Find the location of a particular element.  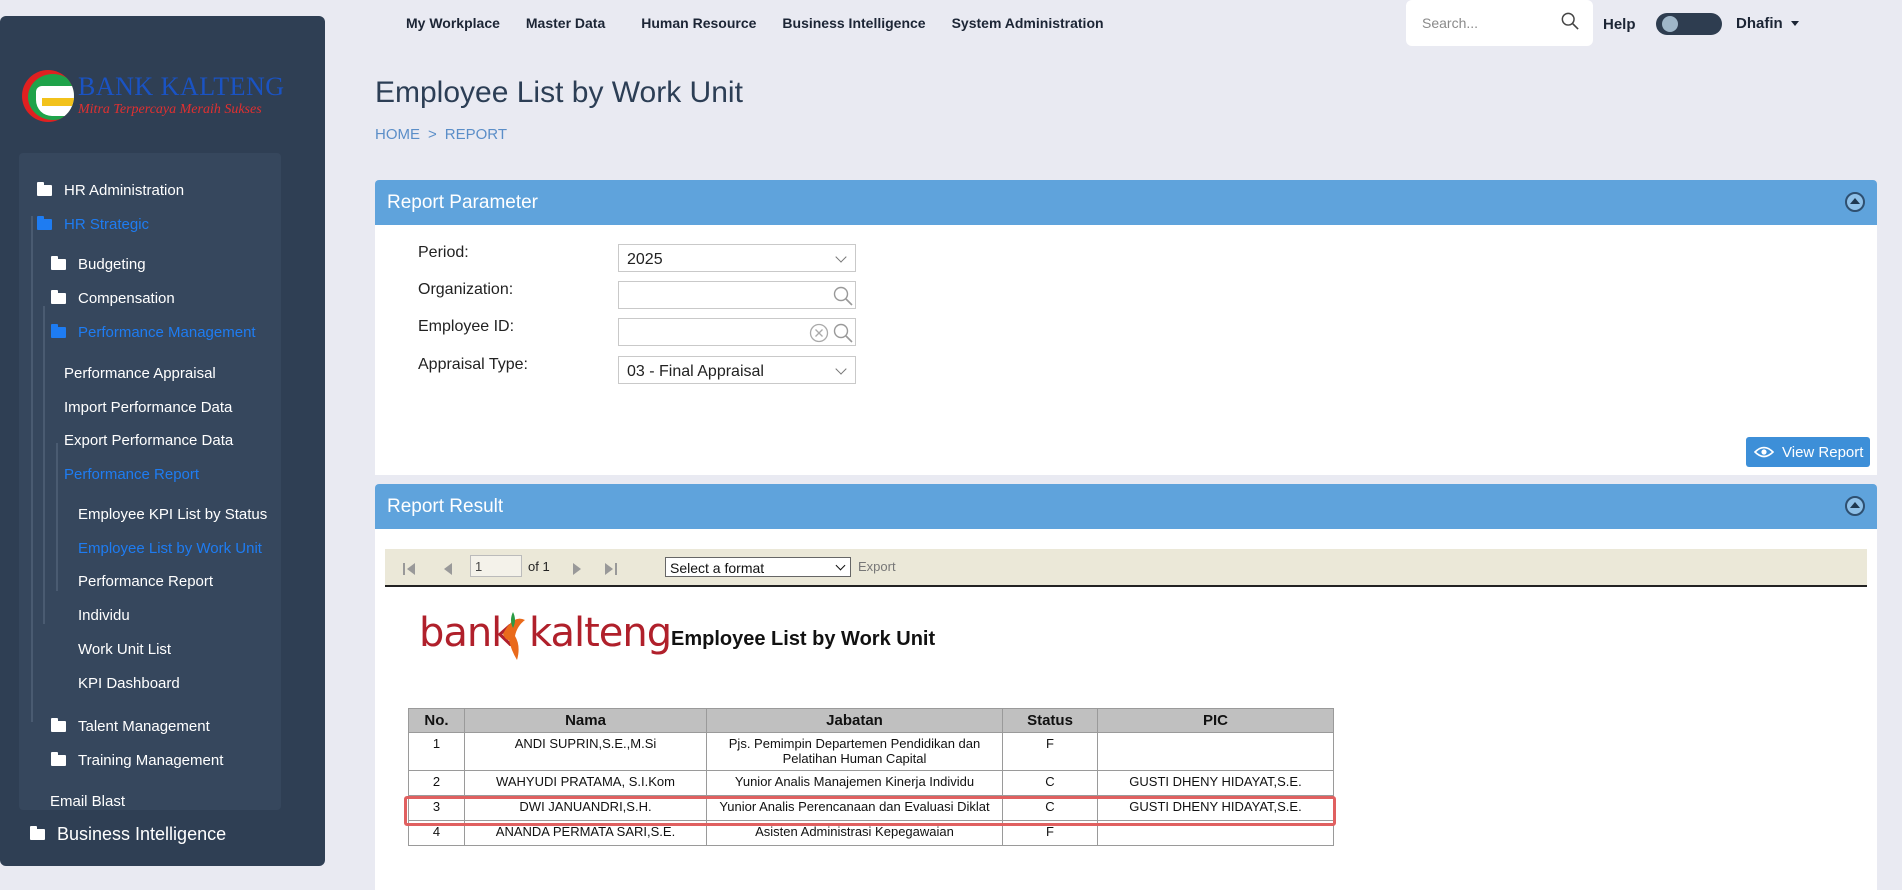

first-page-icon is located at coordinates (409, 569).